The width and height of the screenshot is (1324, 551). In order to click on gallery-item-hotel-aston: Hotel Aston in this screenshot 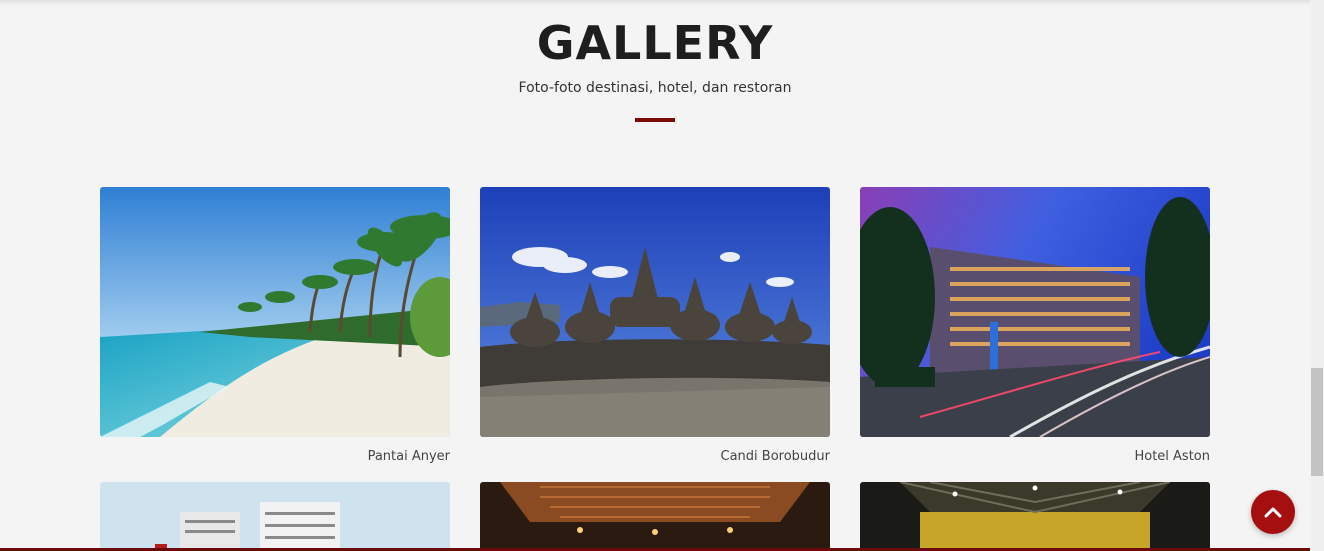, I will do `click(1035, 325)`.